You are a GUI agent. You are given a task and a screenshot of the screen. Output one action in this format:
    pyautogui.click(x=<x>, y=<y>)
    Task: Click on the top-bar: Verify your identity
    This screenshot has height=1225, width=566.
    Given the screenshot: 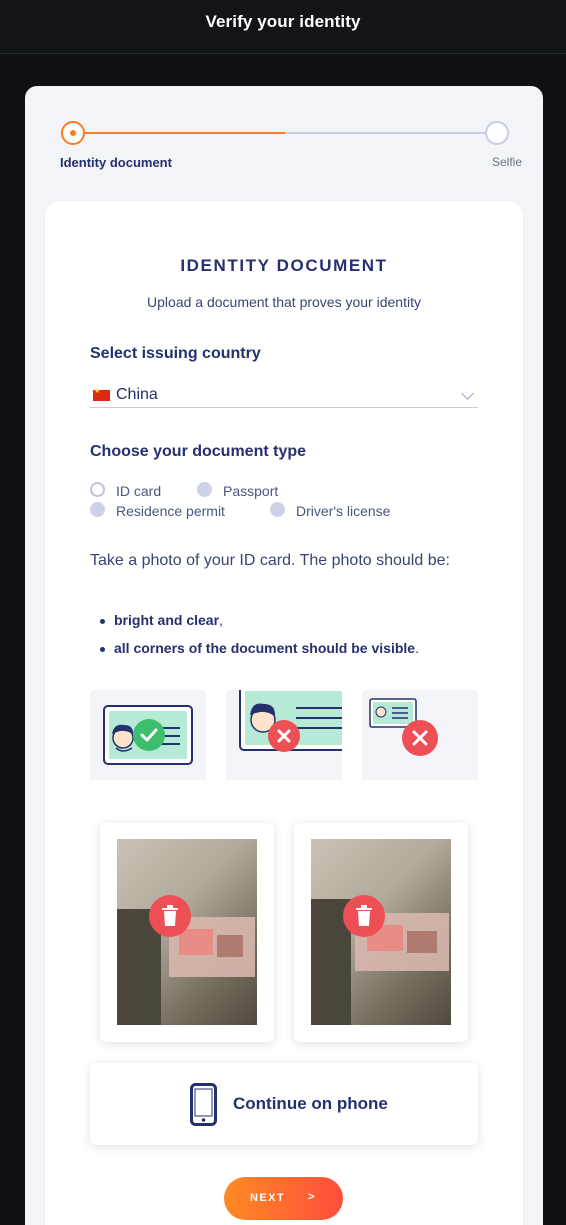 What is the action you would take?
    pyautogui.click(x=283, y=27)
    